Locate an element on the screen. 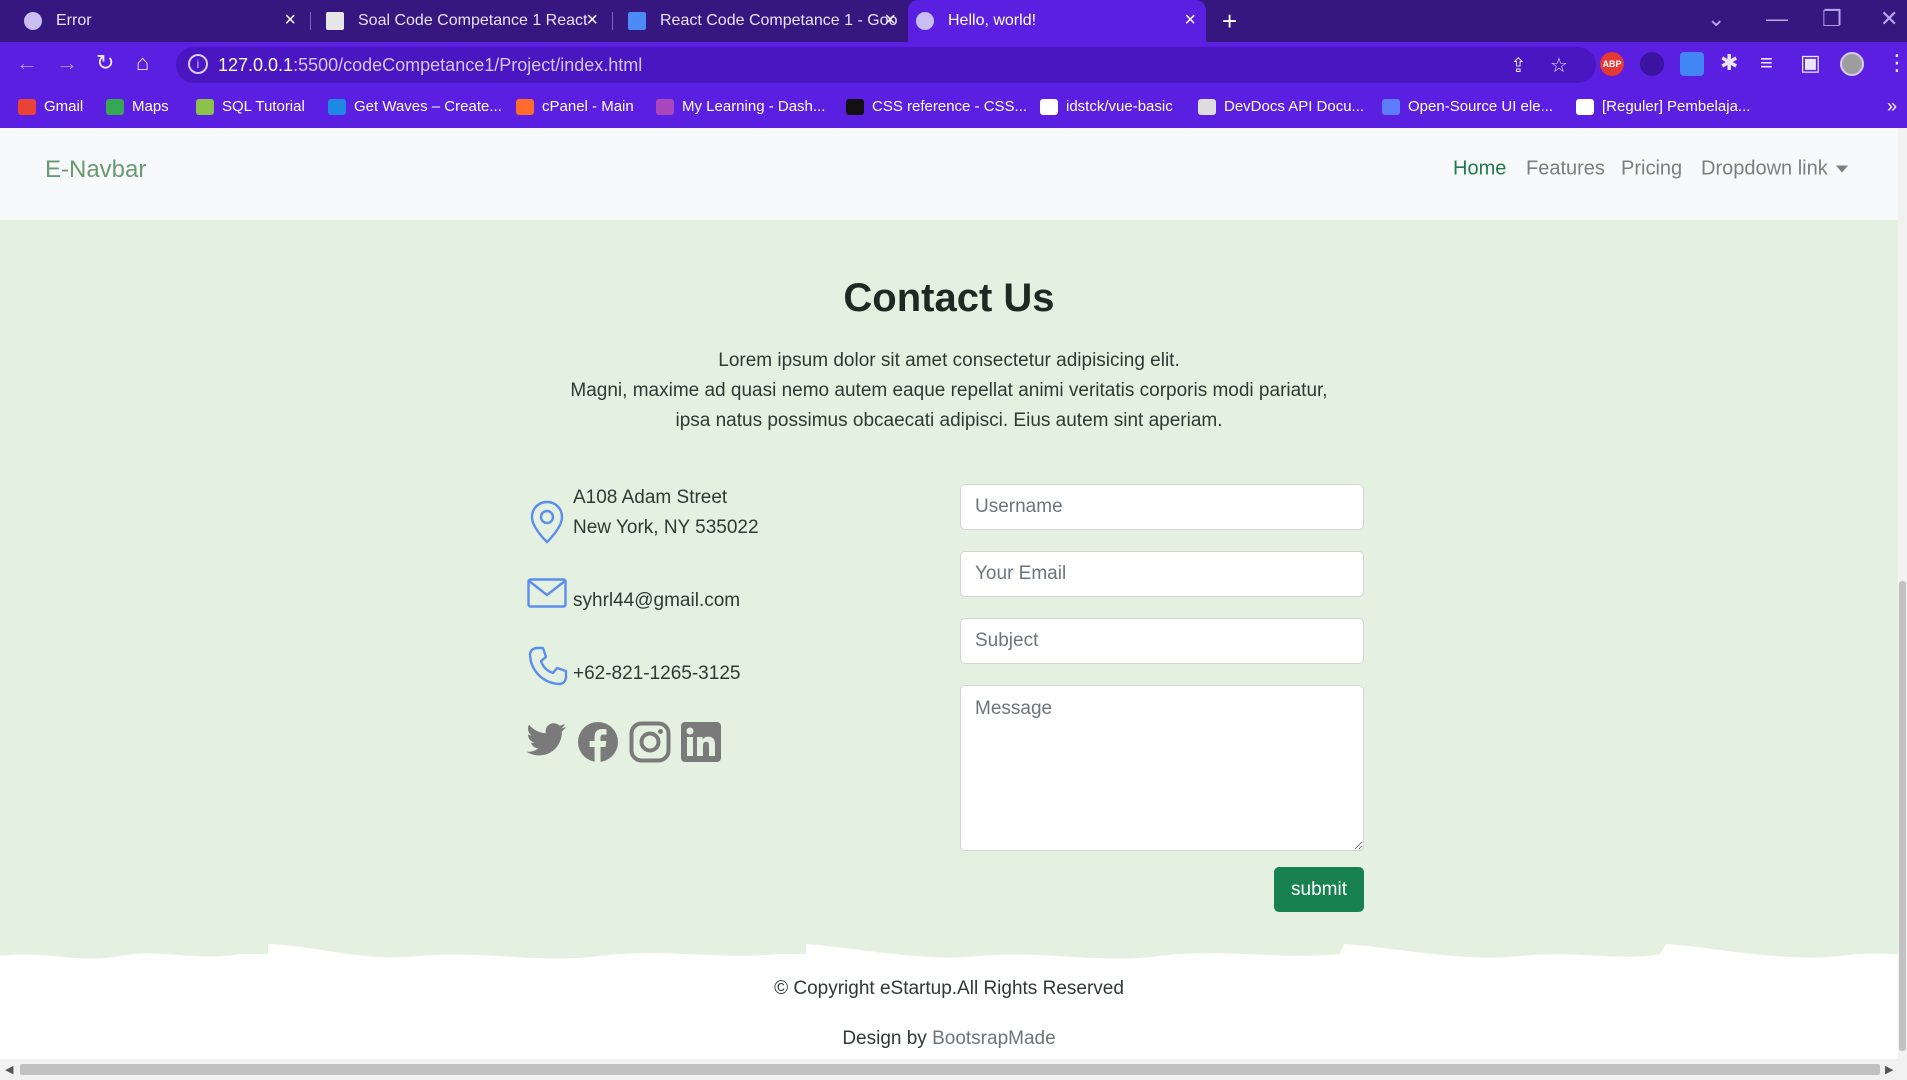  tab-title: React Code Competance 1 - Goo is located at coordinates (779, 20).